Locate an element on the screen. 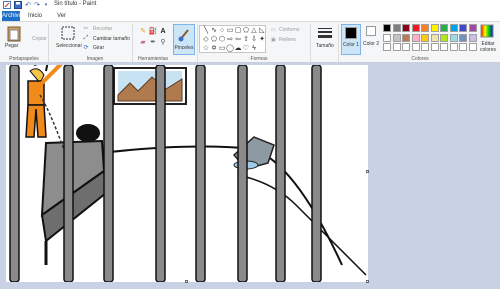  resize-icon: ⤢ is located at coordinates (86, 37).